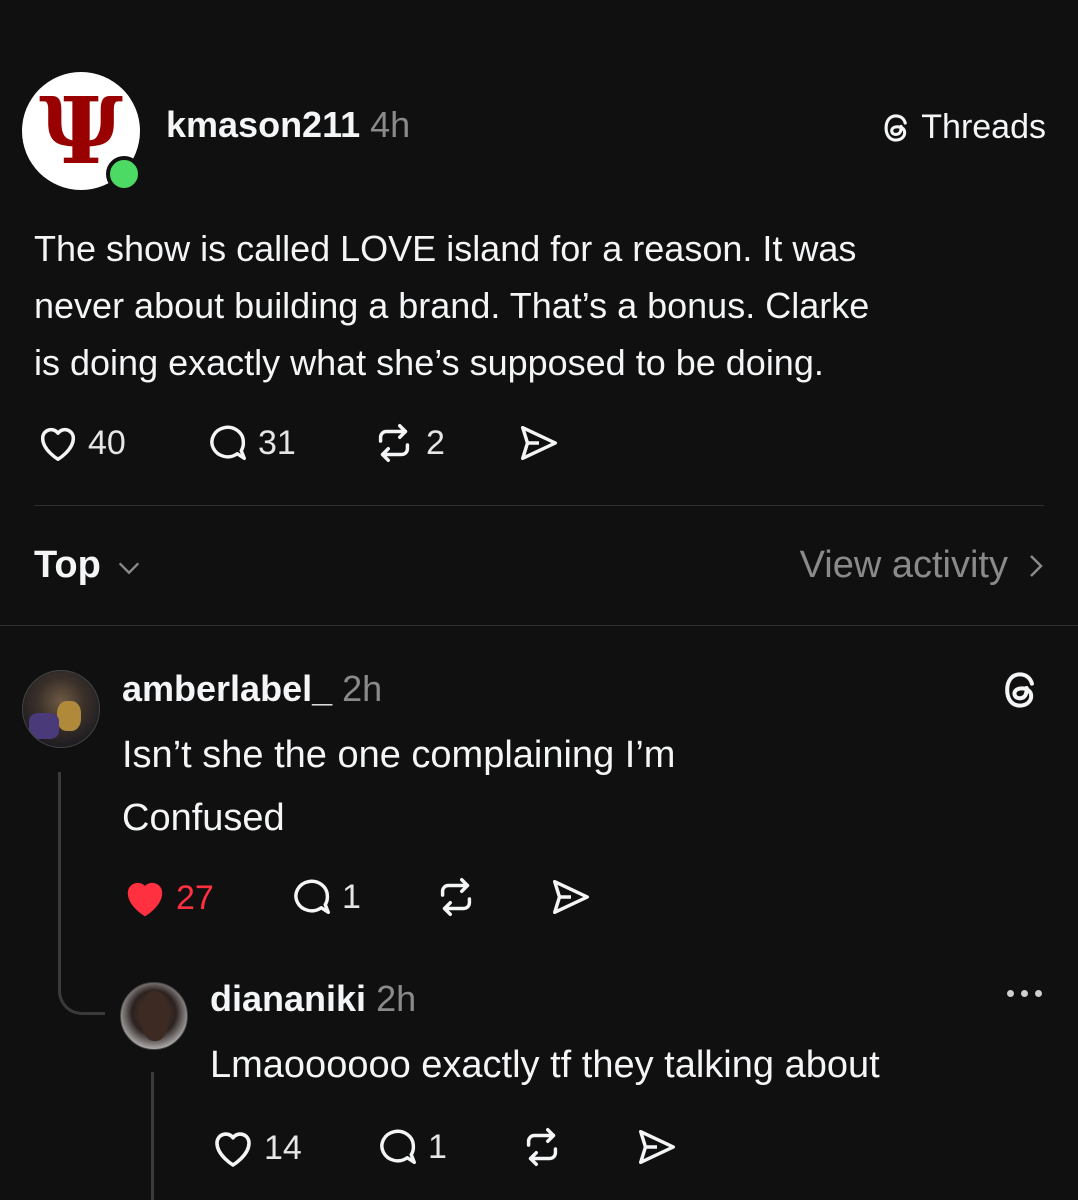 The width and height of the screenshot is (1078, 1200). What do you see at coordinates (67, 565) in the screenshot?
I see `sort-label: Top` at bounding box center [67, 565].